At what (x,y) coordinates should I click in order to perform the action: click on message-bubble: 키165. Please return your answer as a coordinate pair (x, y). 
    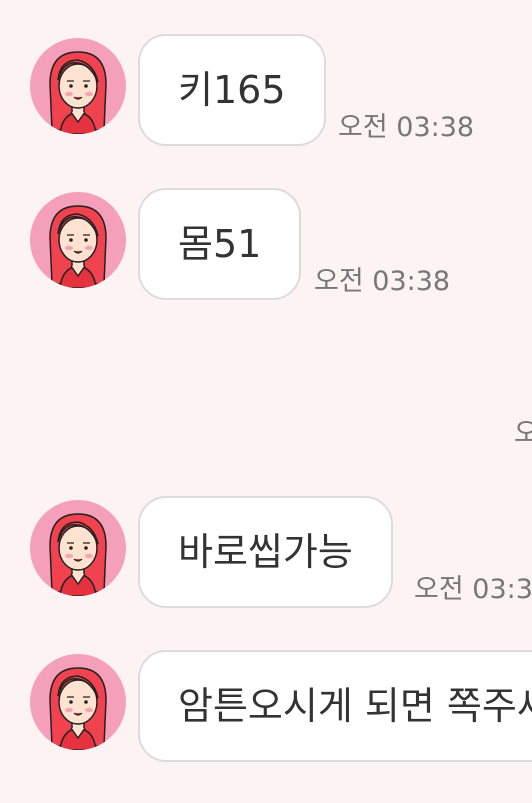
    Looking at the image, I should click on (232, 90).